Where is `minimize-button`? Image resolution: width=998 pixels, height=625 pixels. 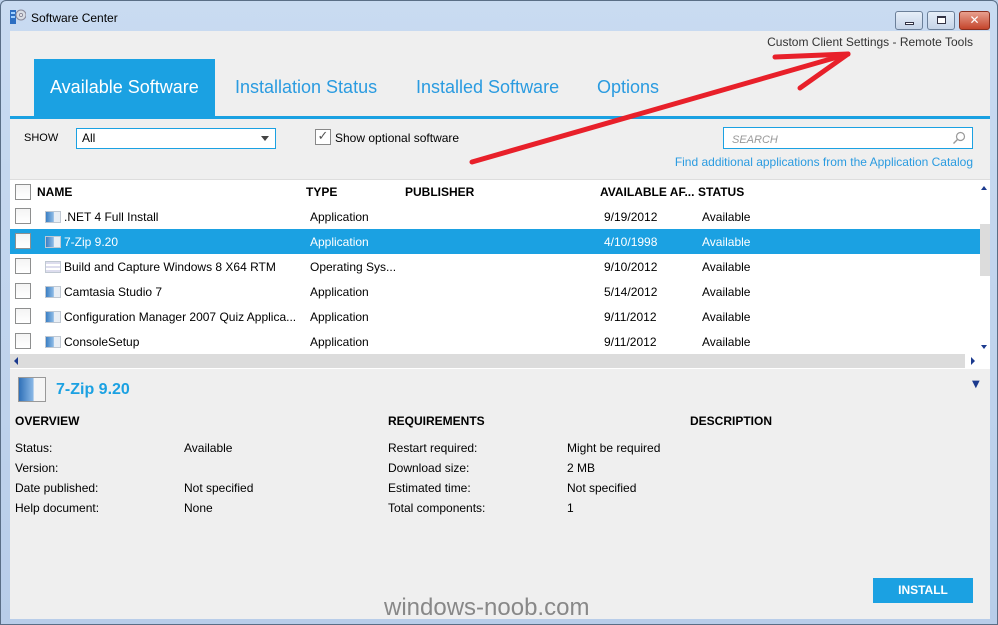 minimize-button is located at coordinates (909, 20).